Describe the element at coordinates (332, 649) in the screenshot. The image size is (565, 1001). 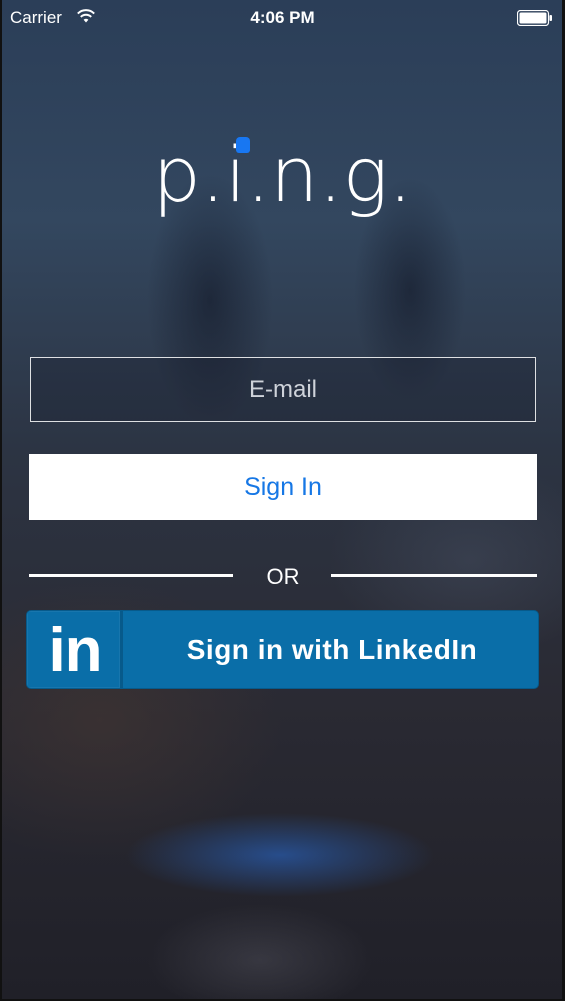
I see `linkedin-button-label: Sign in with LinkedIn` at that location.